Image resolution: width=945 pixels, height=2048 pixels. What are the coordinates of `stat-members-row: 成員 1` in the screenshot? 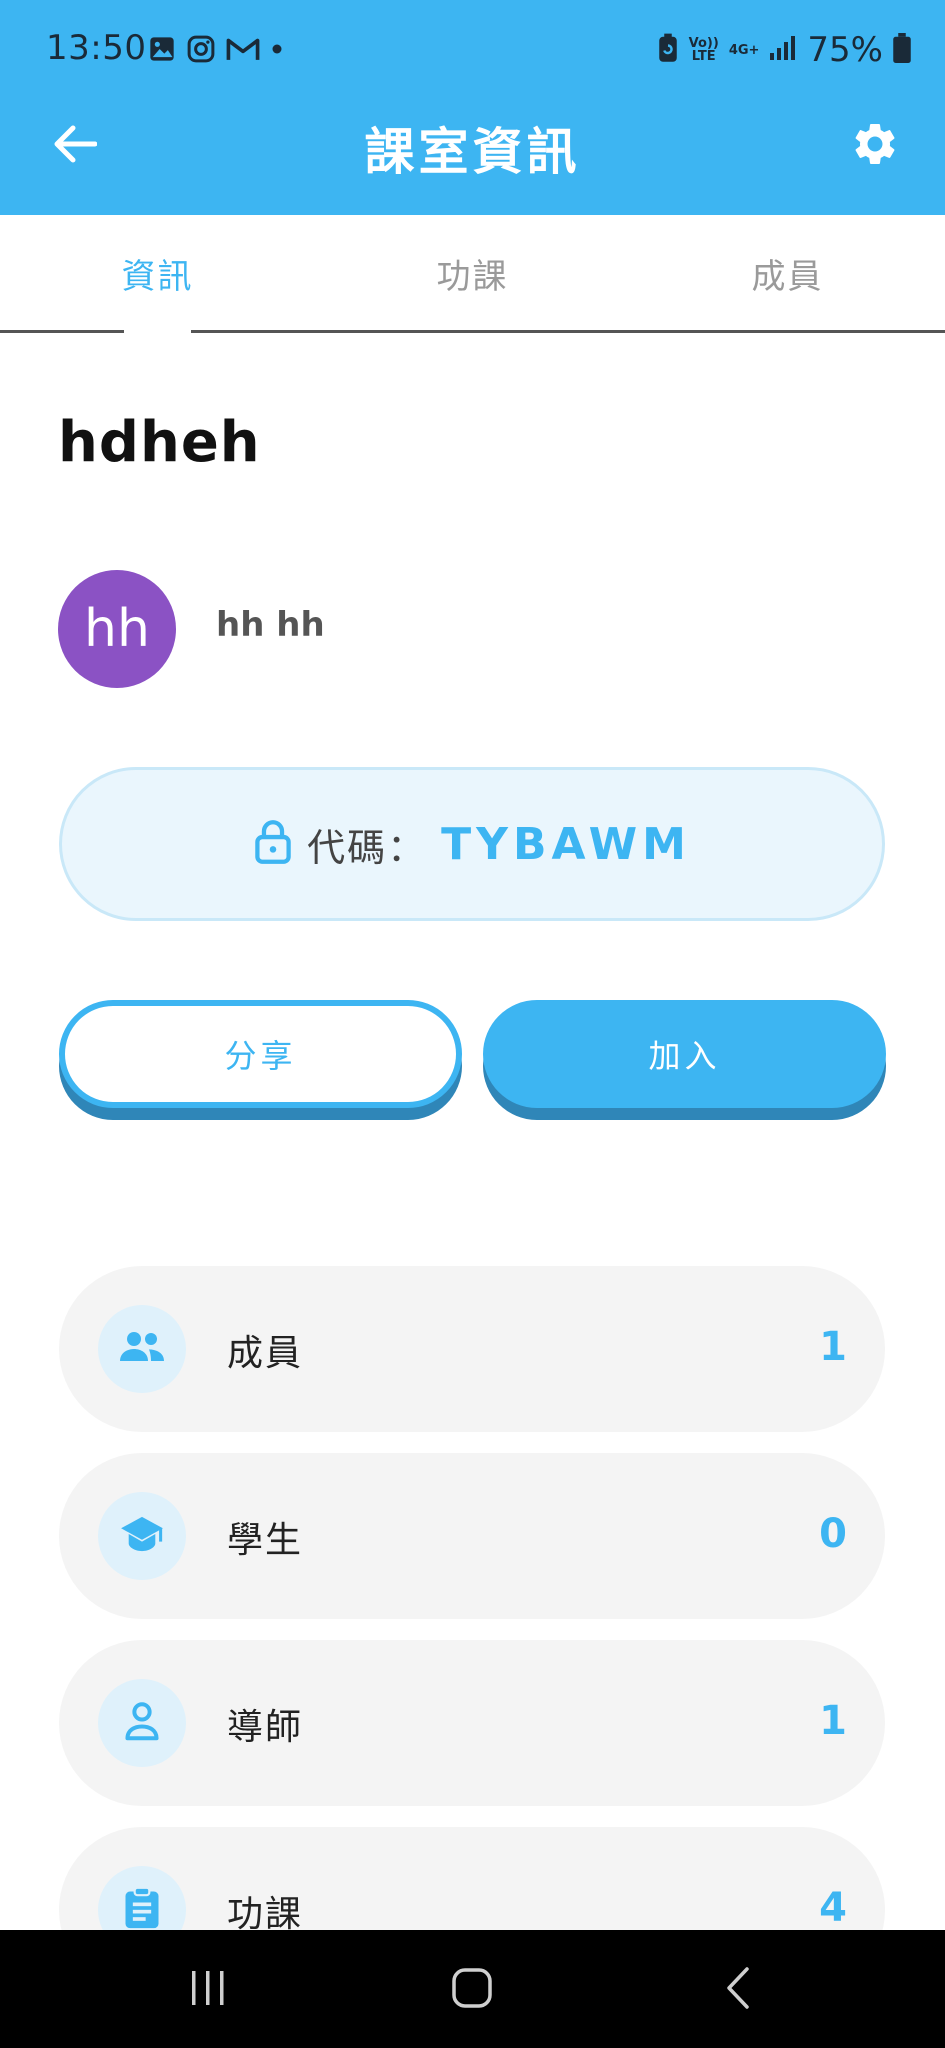 It's located at (472, 1349).